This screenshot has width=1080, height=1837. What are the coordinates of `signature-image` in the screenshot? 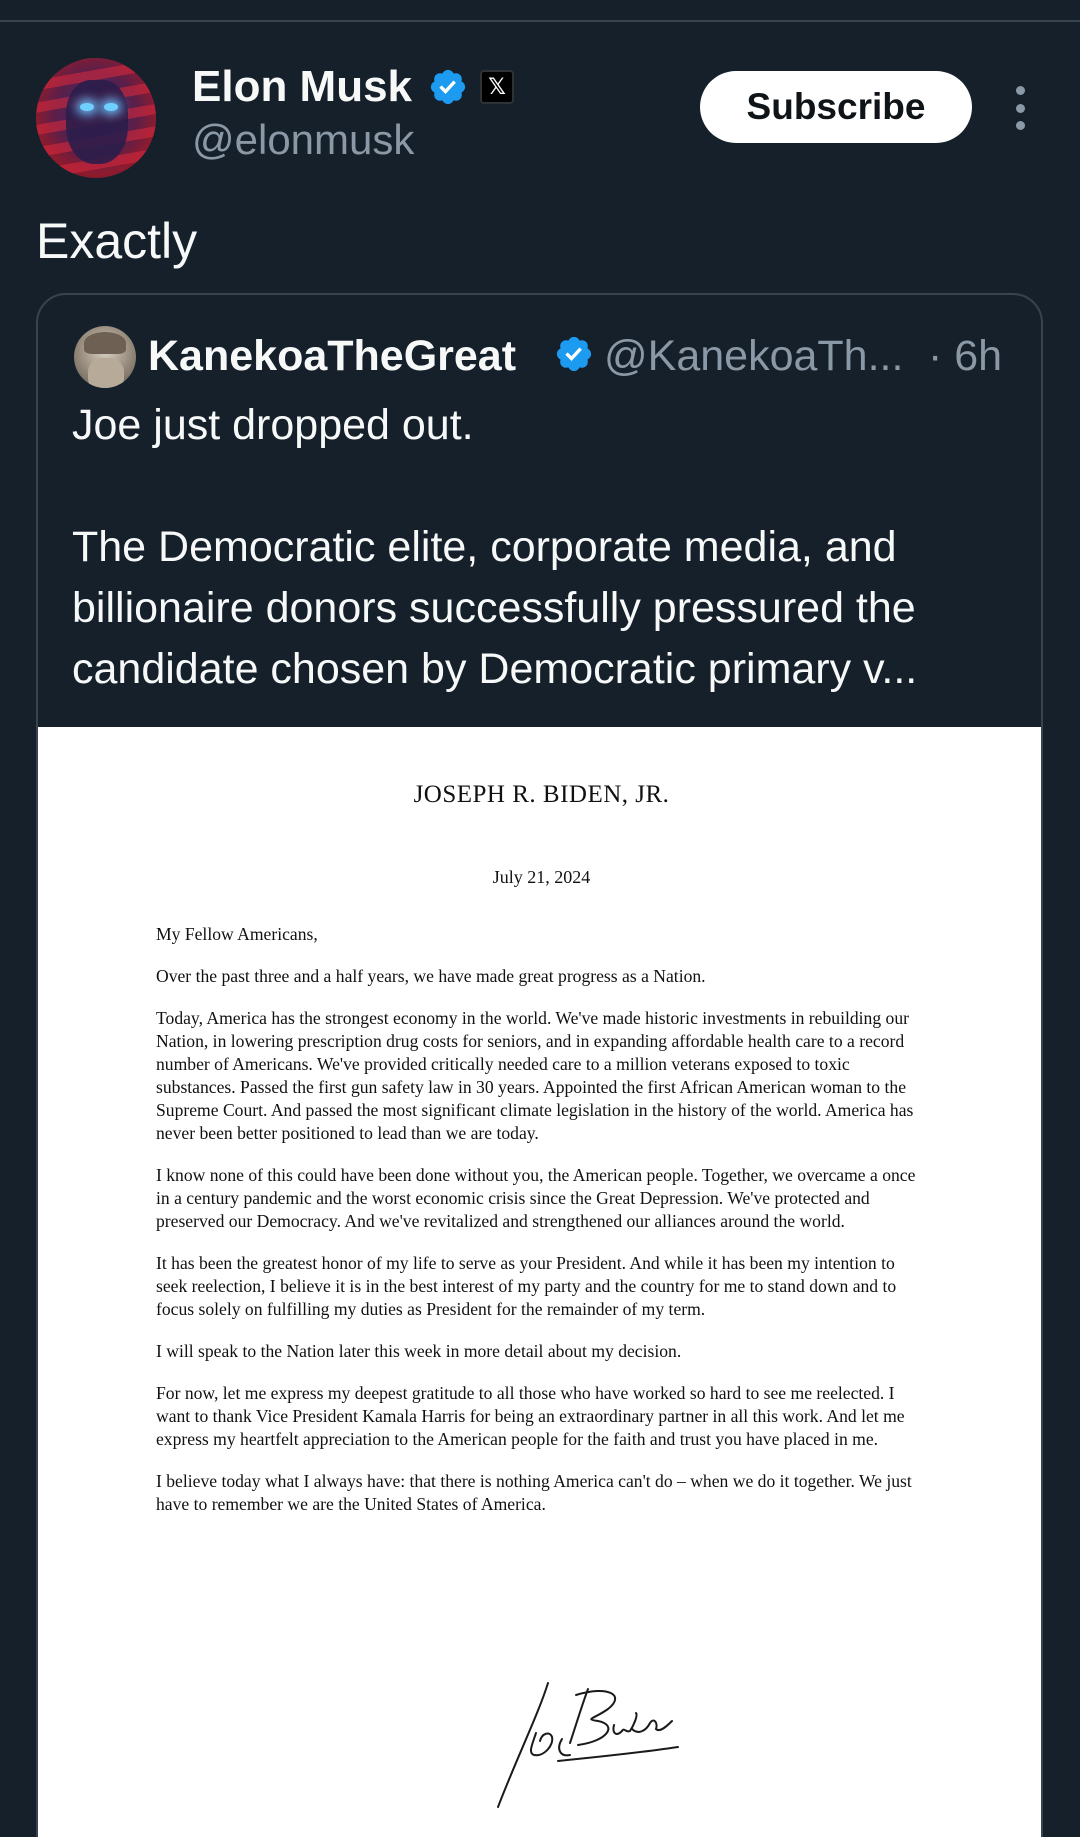 It's located at (588, 1745).